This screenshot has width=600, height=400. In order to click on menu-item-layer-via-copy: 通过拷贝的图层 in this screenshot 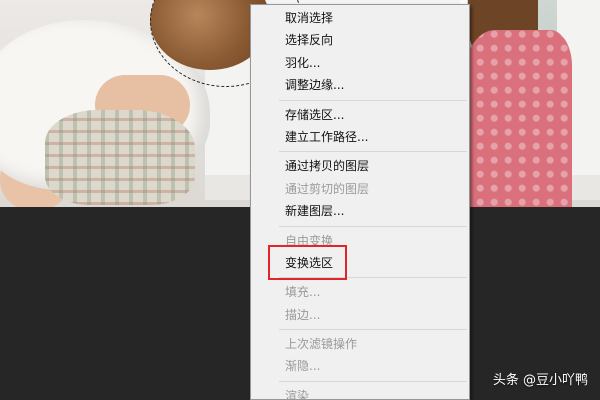, I will do `click(360, 166)`.